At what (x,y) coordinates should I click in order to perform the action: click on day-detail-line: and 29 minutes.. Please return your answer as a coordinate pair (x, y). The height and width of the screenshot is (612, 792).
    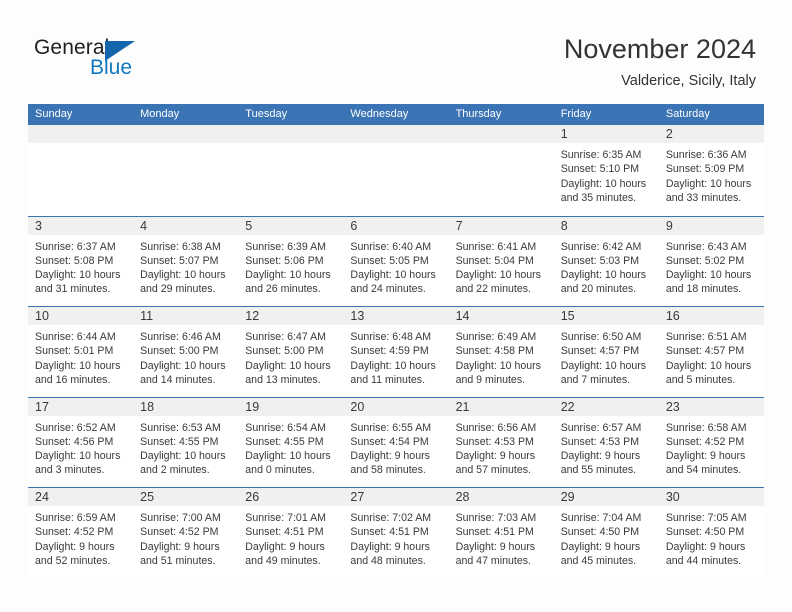
    Looking at the image, I should click on (178, 289).